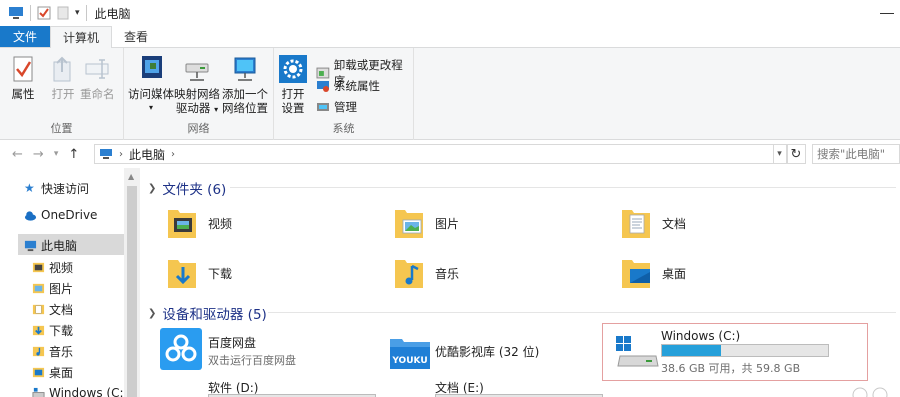 The height and width of the screenshot is (397, 900). I want to click on folder-downloads: 下载, so click(199, 273).